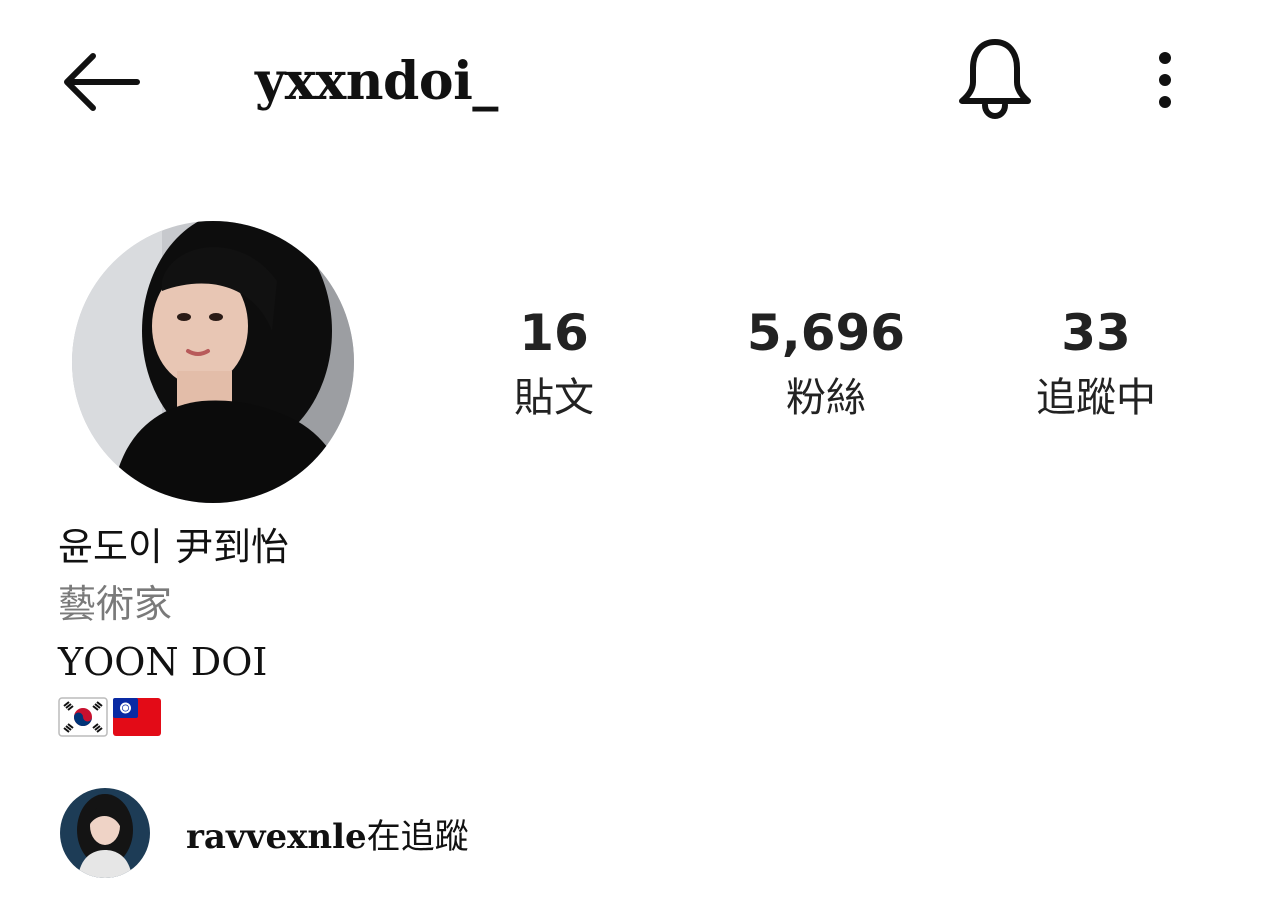 The image size is (1279, 924). Describe the element at coordinates (1096, 398) in the screenshot. I see `following-label: 追蹤中` at that location.